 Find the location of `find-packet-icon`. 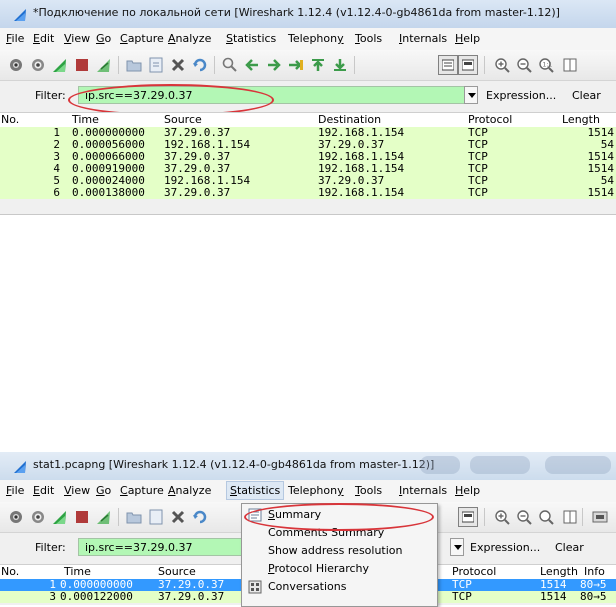

find-packet-icon is located at coordinates (230, 65).